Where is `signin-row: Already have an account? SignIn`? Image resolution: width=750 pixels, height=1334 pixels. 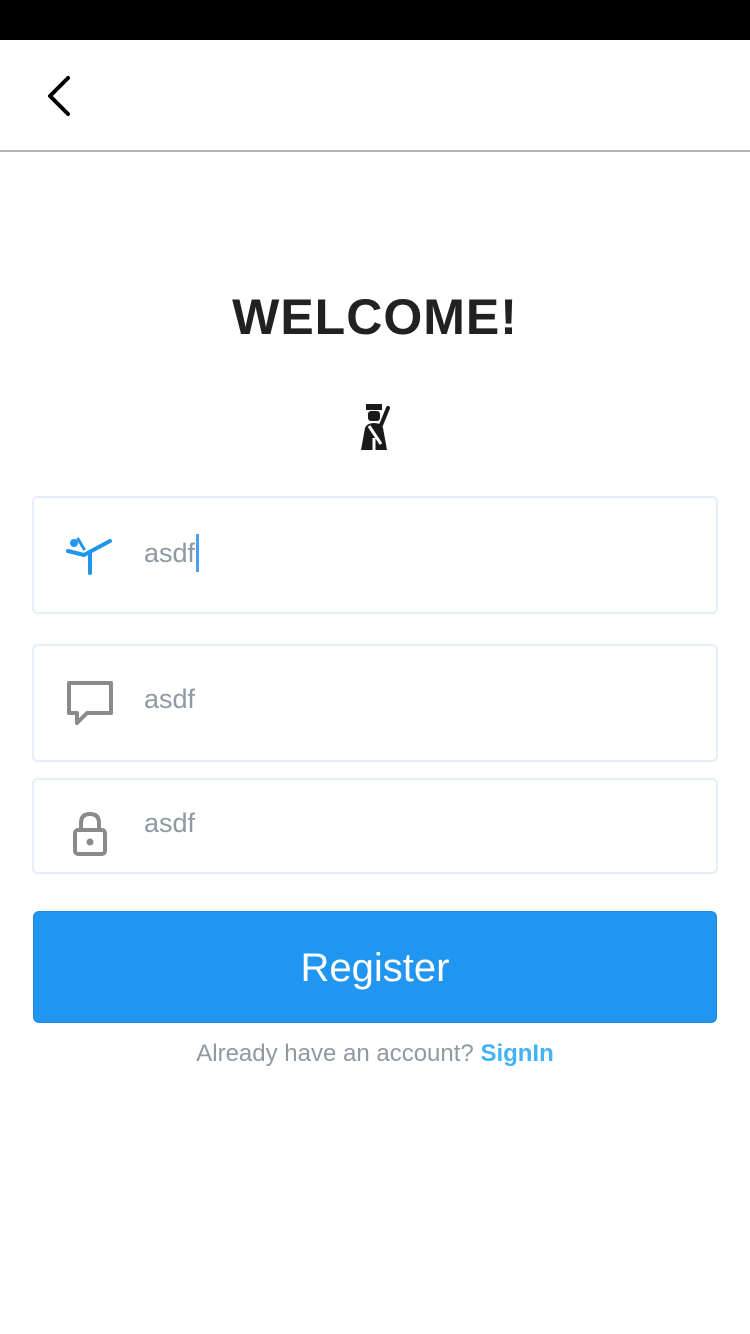
signin-row: Already have an account? SignIn is located at coordinates (375, 1054).